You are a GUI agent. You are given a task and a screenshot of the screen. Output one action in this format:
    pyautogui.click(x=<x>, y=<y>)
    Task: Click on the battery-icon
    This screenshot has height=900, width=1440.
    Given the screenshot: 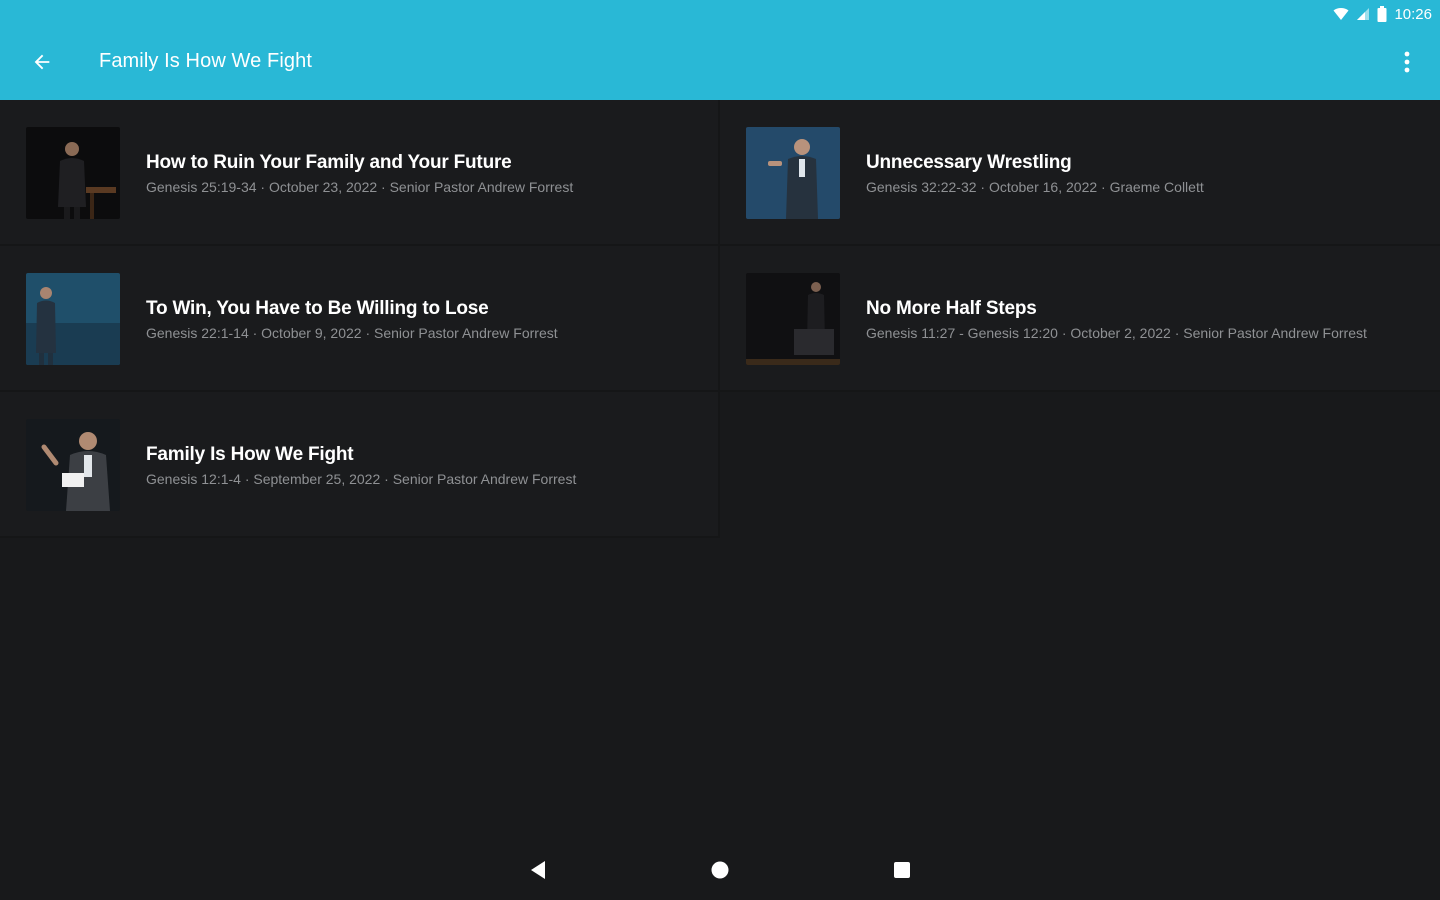 What is the action you would take?
    pyautogui.click(x=1382, y=14)
    